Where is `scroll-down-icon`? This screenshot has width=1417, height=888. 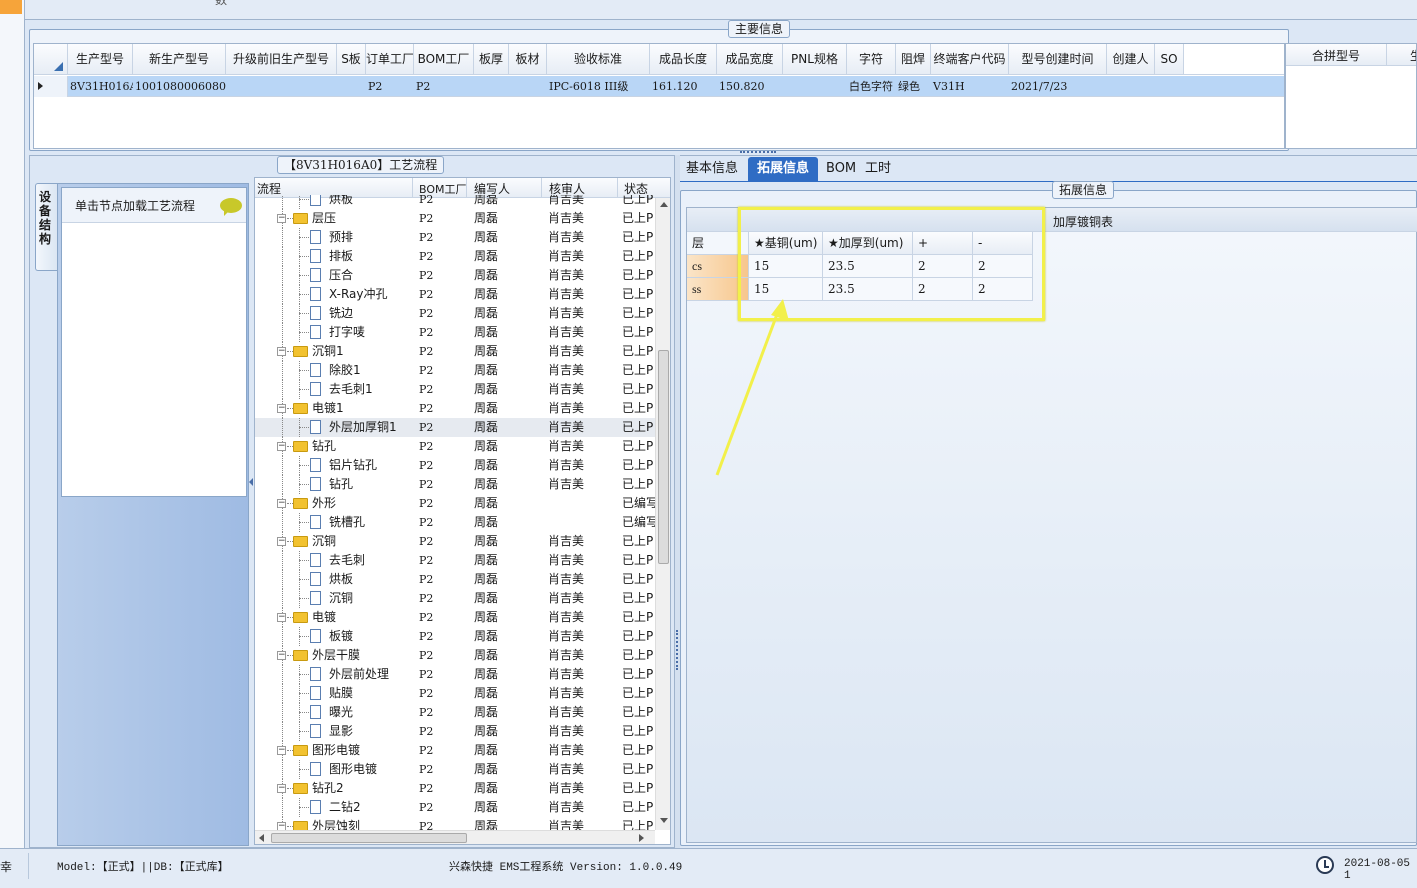 scroll-down-icon is located at coordinates (664, 820).